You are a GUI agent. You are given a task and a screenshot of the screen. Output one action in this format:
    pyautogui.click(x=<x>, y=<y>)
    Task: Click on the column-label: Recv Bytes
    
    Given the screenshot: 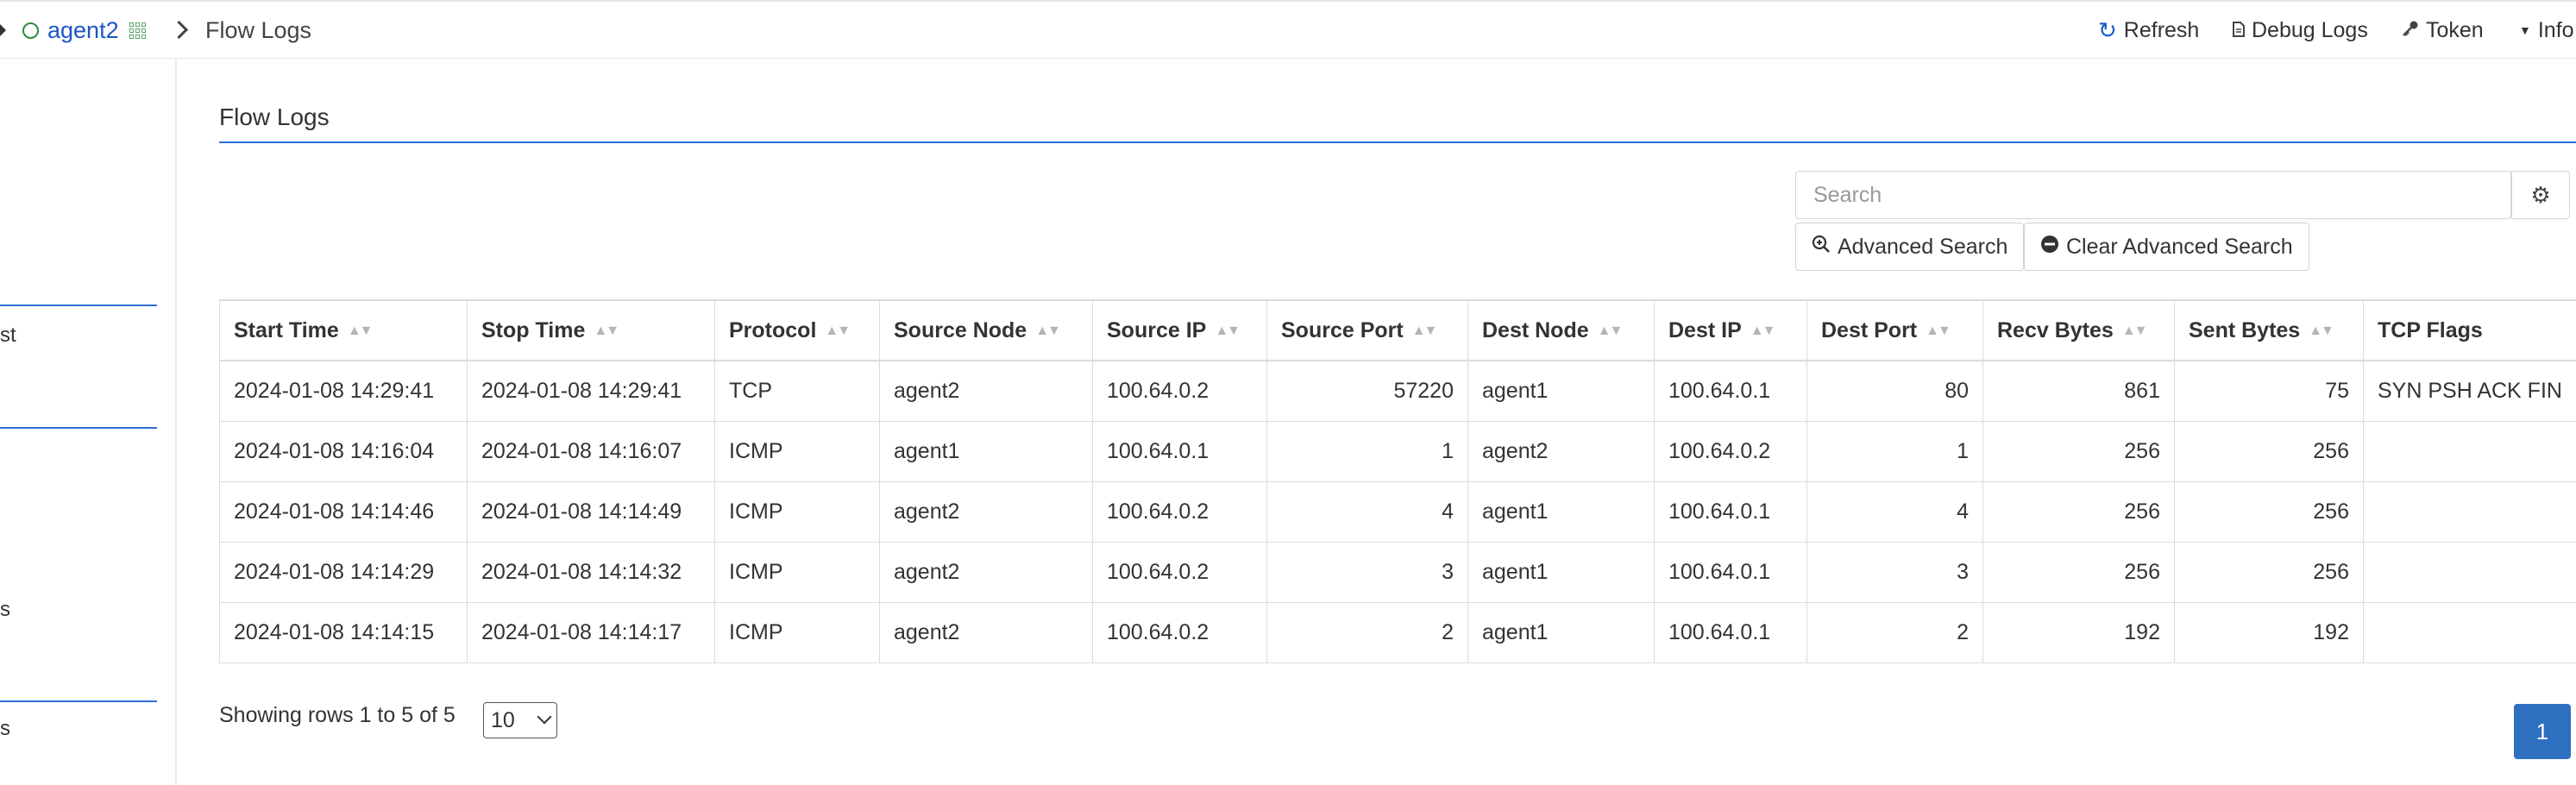 What is the action you would take?
    pyautogui.click(x=2055, y=329)
    